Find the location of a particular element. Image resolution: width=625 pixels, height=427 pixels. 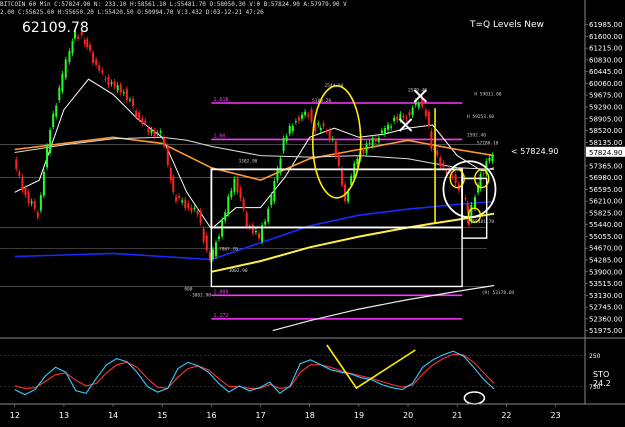

ma-line-yellow is located at coordinates (353, 242).